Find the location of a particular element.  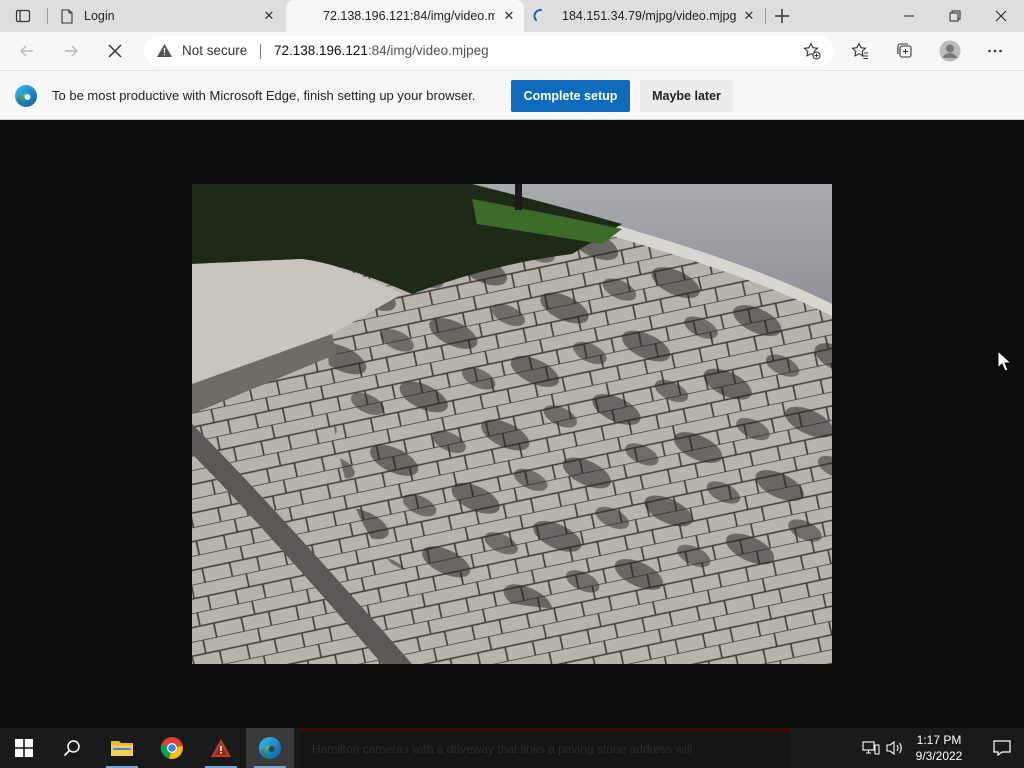

new-tab-button is located at coordinates (782, 16).